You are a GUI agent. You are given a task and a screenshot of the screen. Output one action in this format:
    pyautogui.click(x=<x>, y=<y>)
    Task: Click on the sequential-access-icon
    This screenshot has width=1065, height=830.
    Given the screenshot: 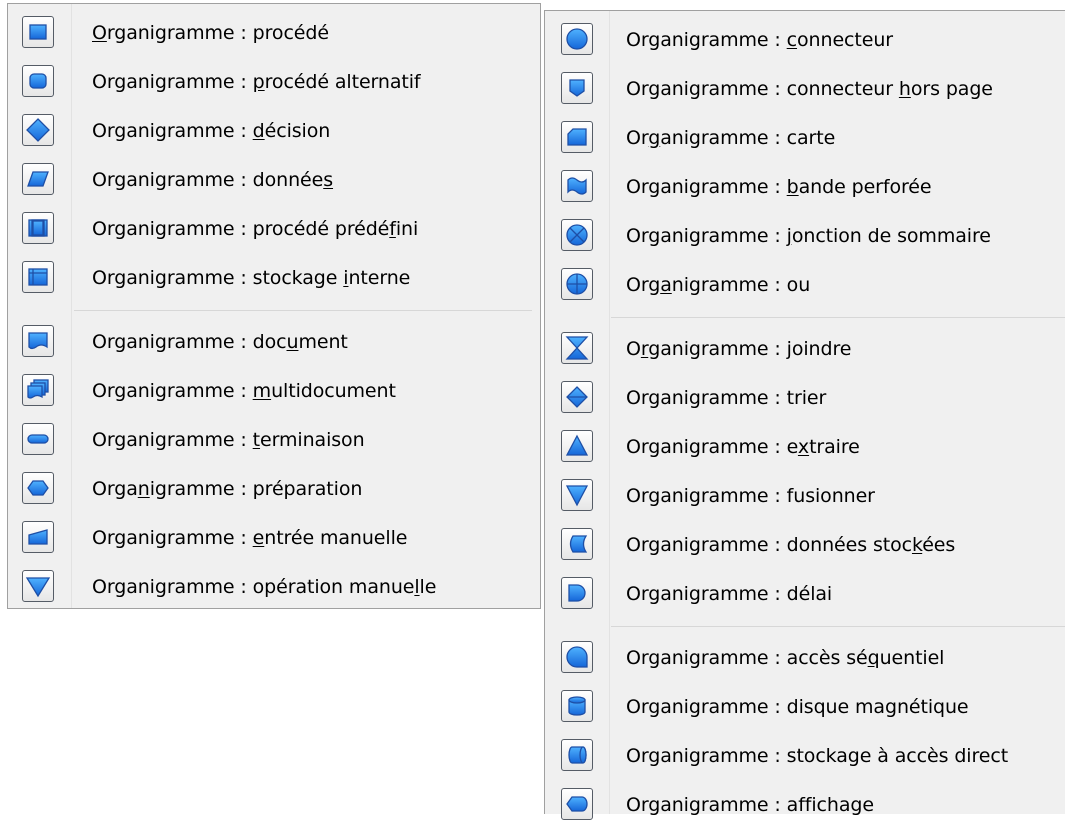 What is the action you would take?
    pyautogui.click(x=577, y=657)
    